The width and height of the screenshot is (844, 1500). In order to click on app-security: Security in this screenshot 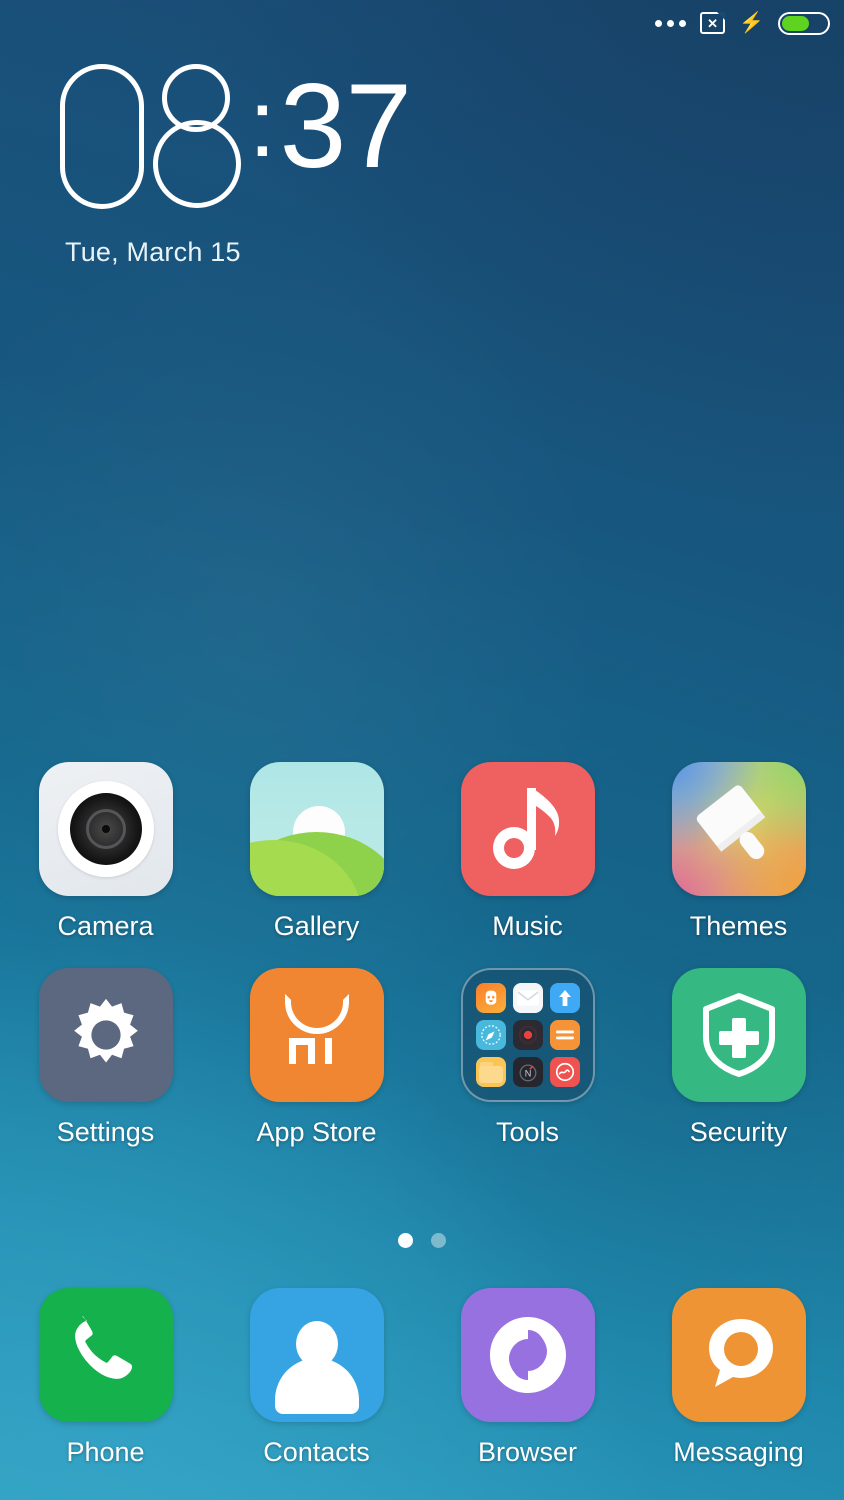, I will do `click(738, 1058)`.